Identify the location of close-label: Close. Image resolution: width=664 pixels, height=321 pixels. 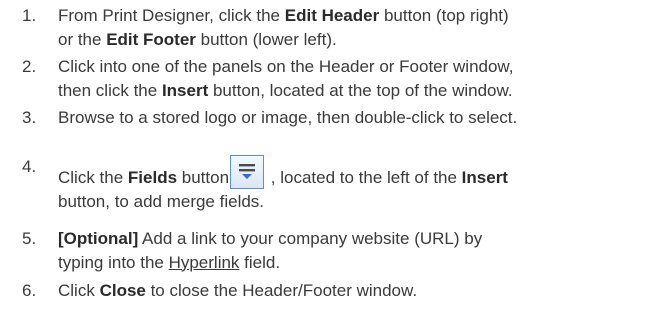
(122, 290).